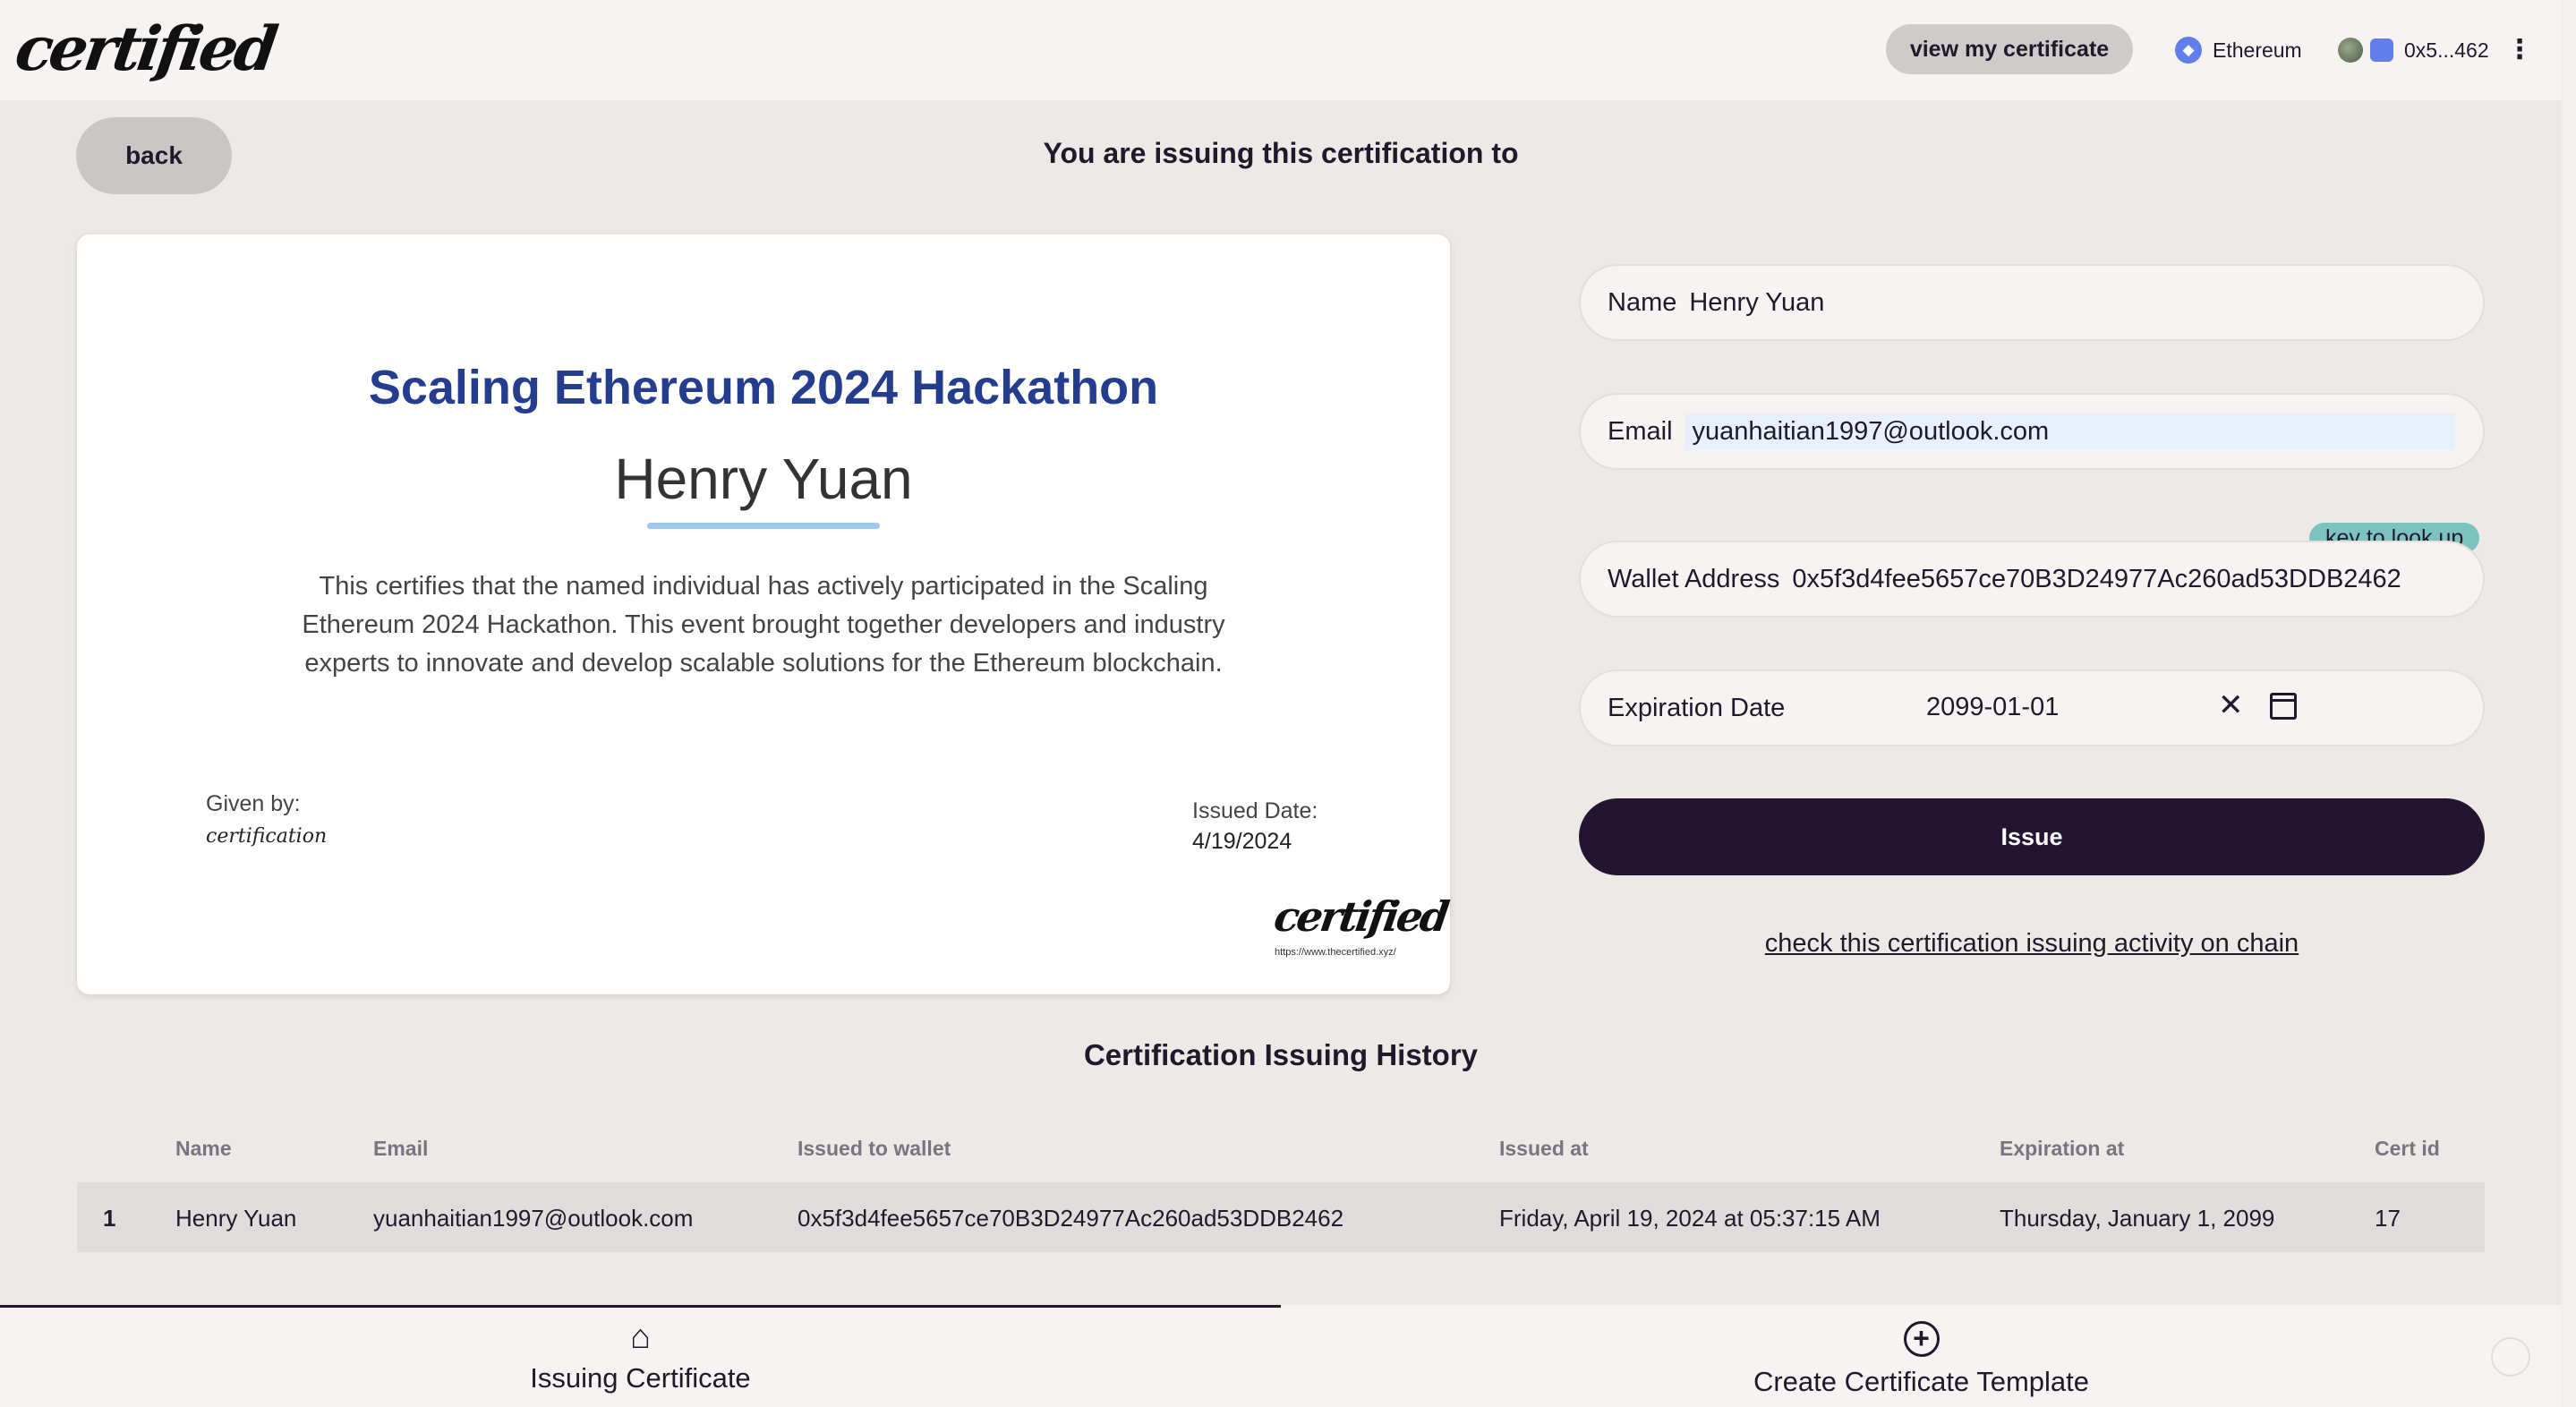 This screenshot has height=1407, width=2576. What do you see at coordinates (2283, 706) in the screenshot?
I see `calendar-icon` at bounding box center [2283, 706].